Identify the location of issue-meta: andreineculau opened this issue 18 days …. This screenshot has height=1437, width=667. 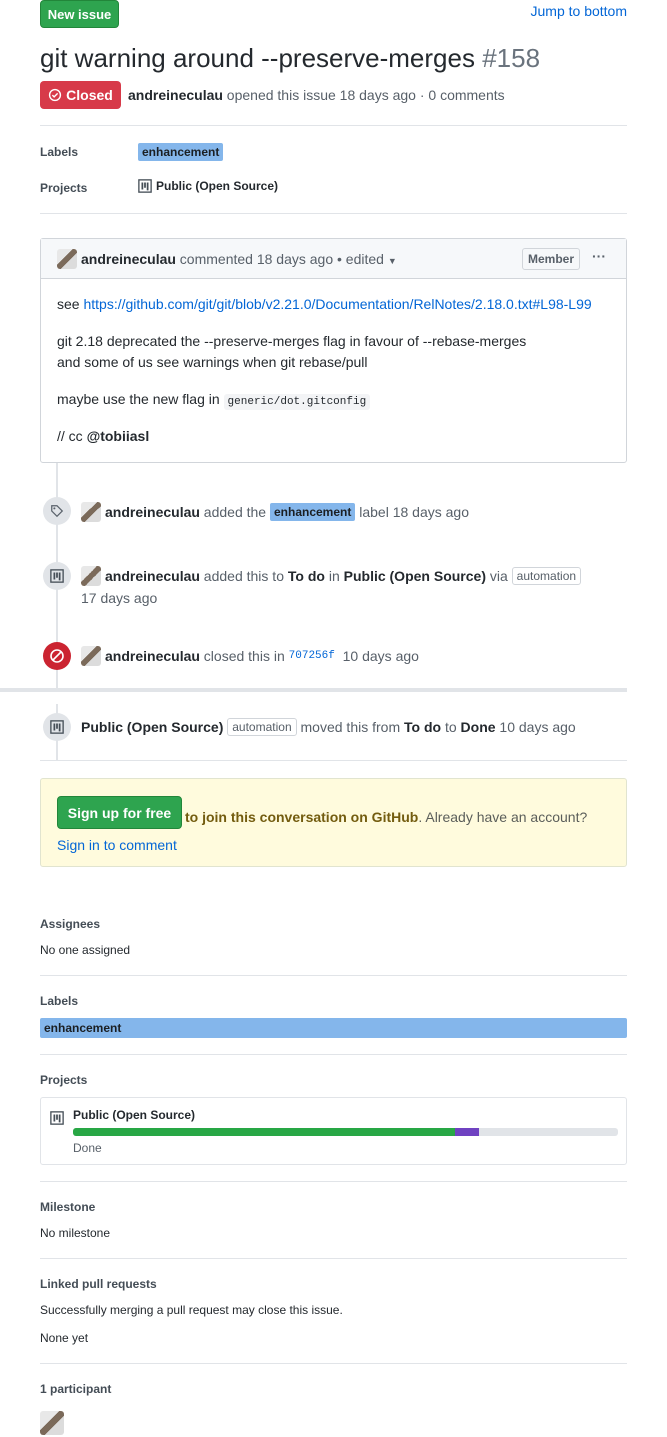
(316, 95).